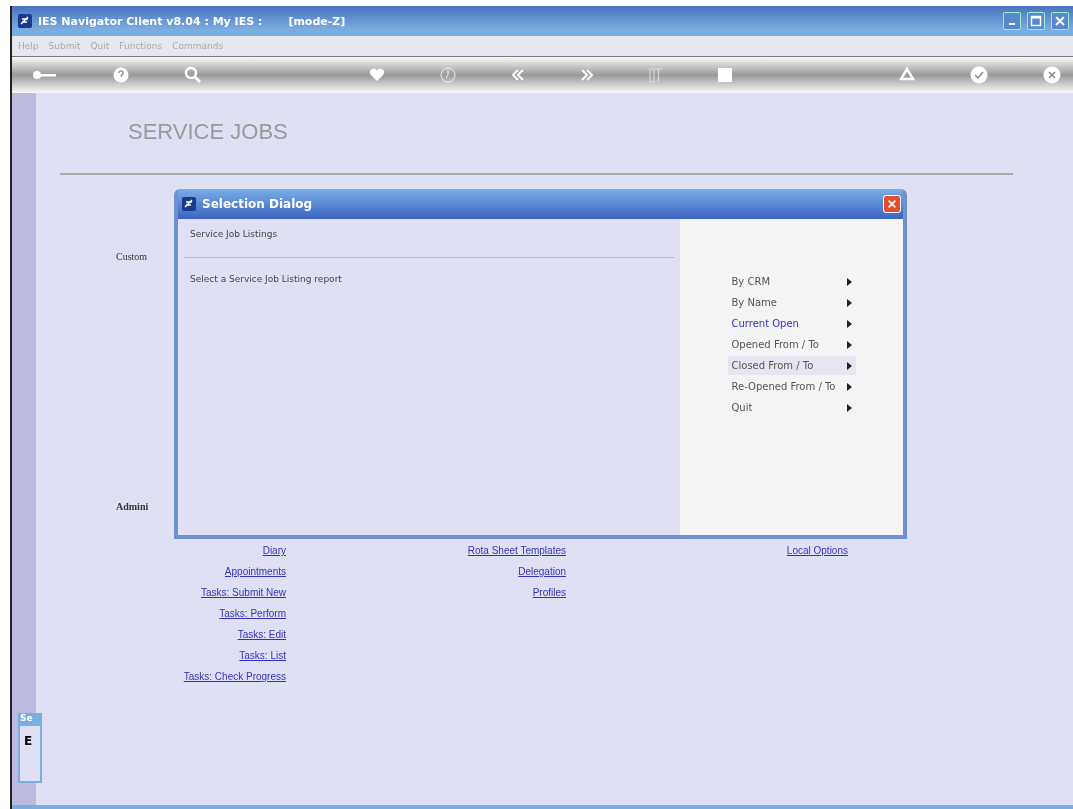 The height and width of the screenshot is (809, 1073). Describe the element at coordinates (656, 75) in the screenshot. I see `column-icon` at that location.